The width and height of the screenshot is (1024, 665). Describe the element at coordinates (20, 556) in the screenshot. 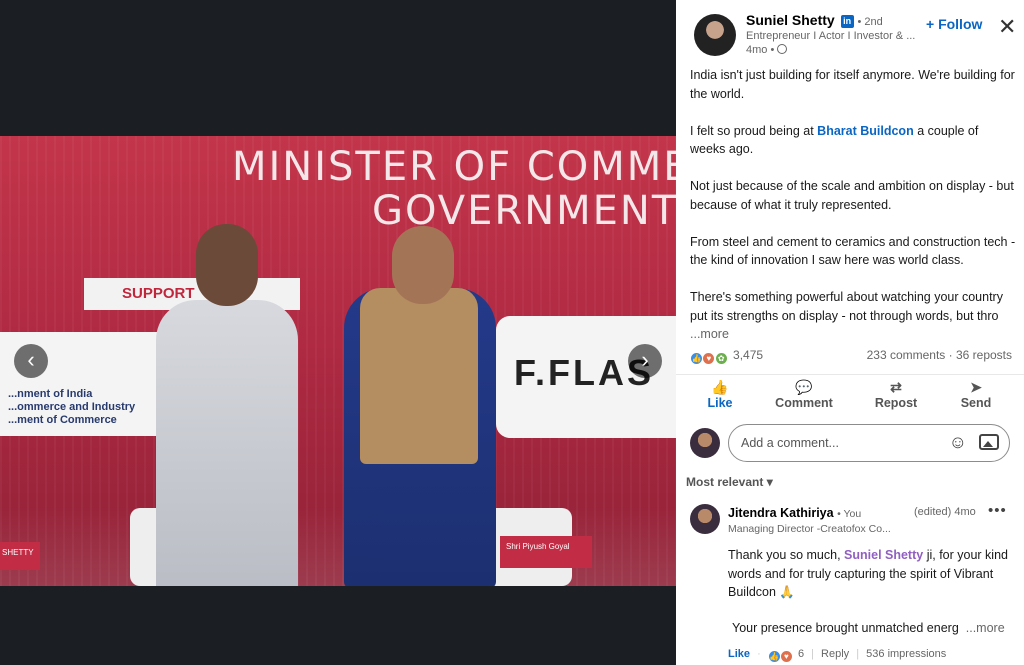

I see `nameplate-left: SHETTY` at that location.